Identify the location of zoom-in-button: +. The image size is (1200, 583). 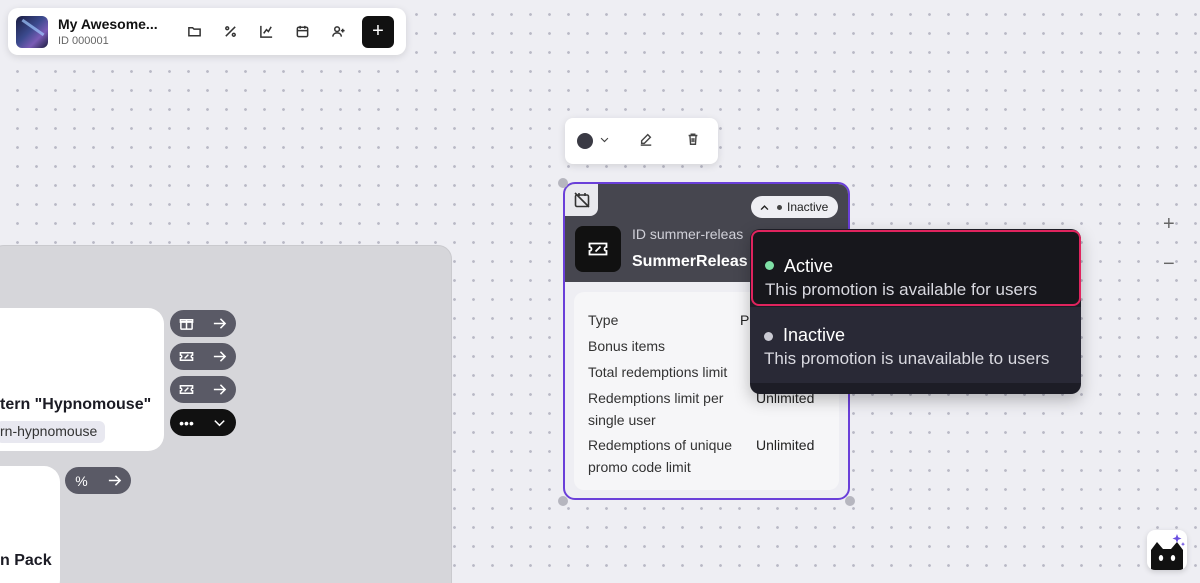
(1169, 224).